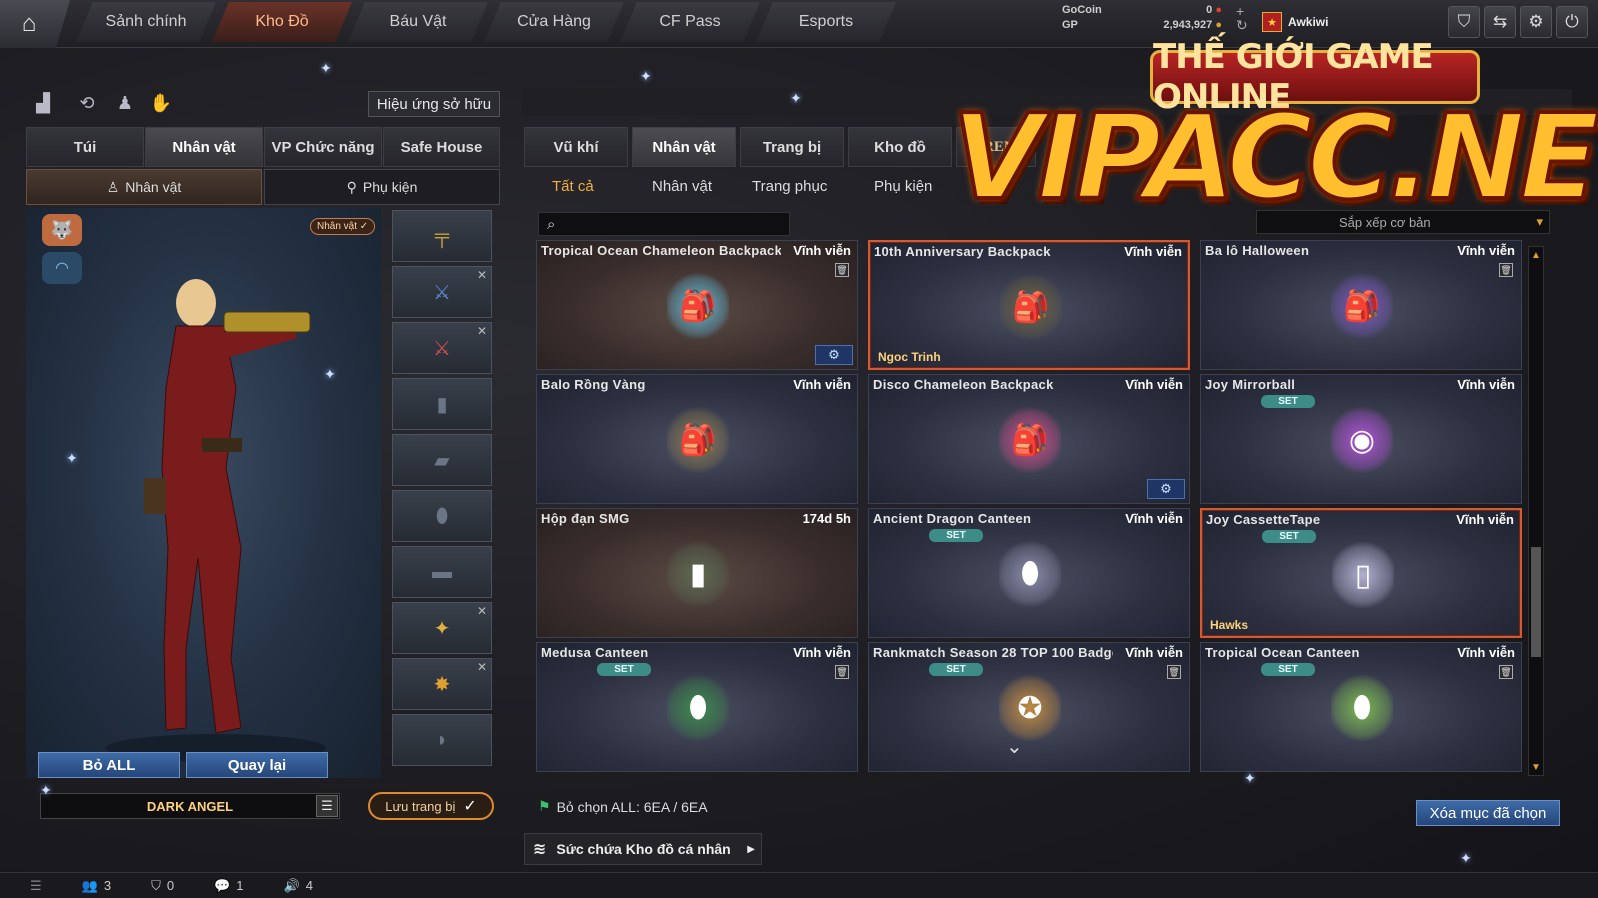 This screenshot has width=1598, height=898. I want to click on slot-canteen: ⬮, so click(442, 516).